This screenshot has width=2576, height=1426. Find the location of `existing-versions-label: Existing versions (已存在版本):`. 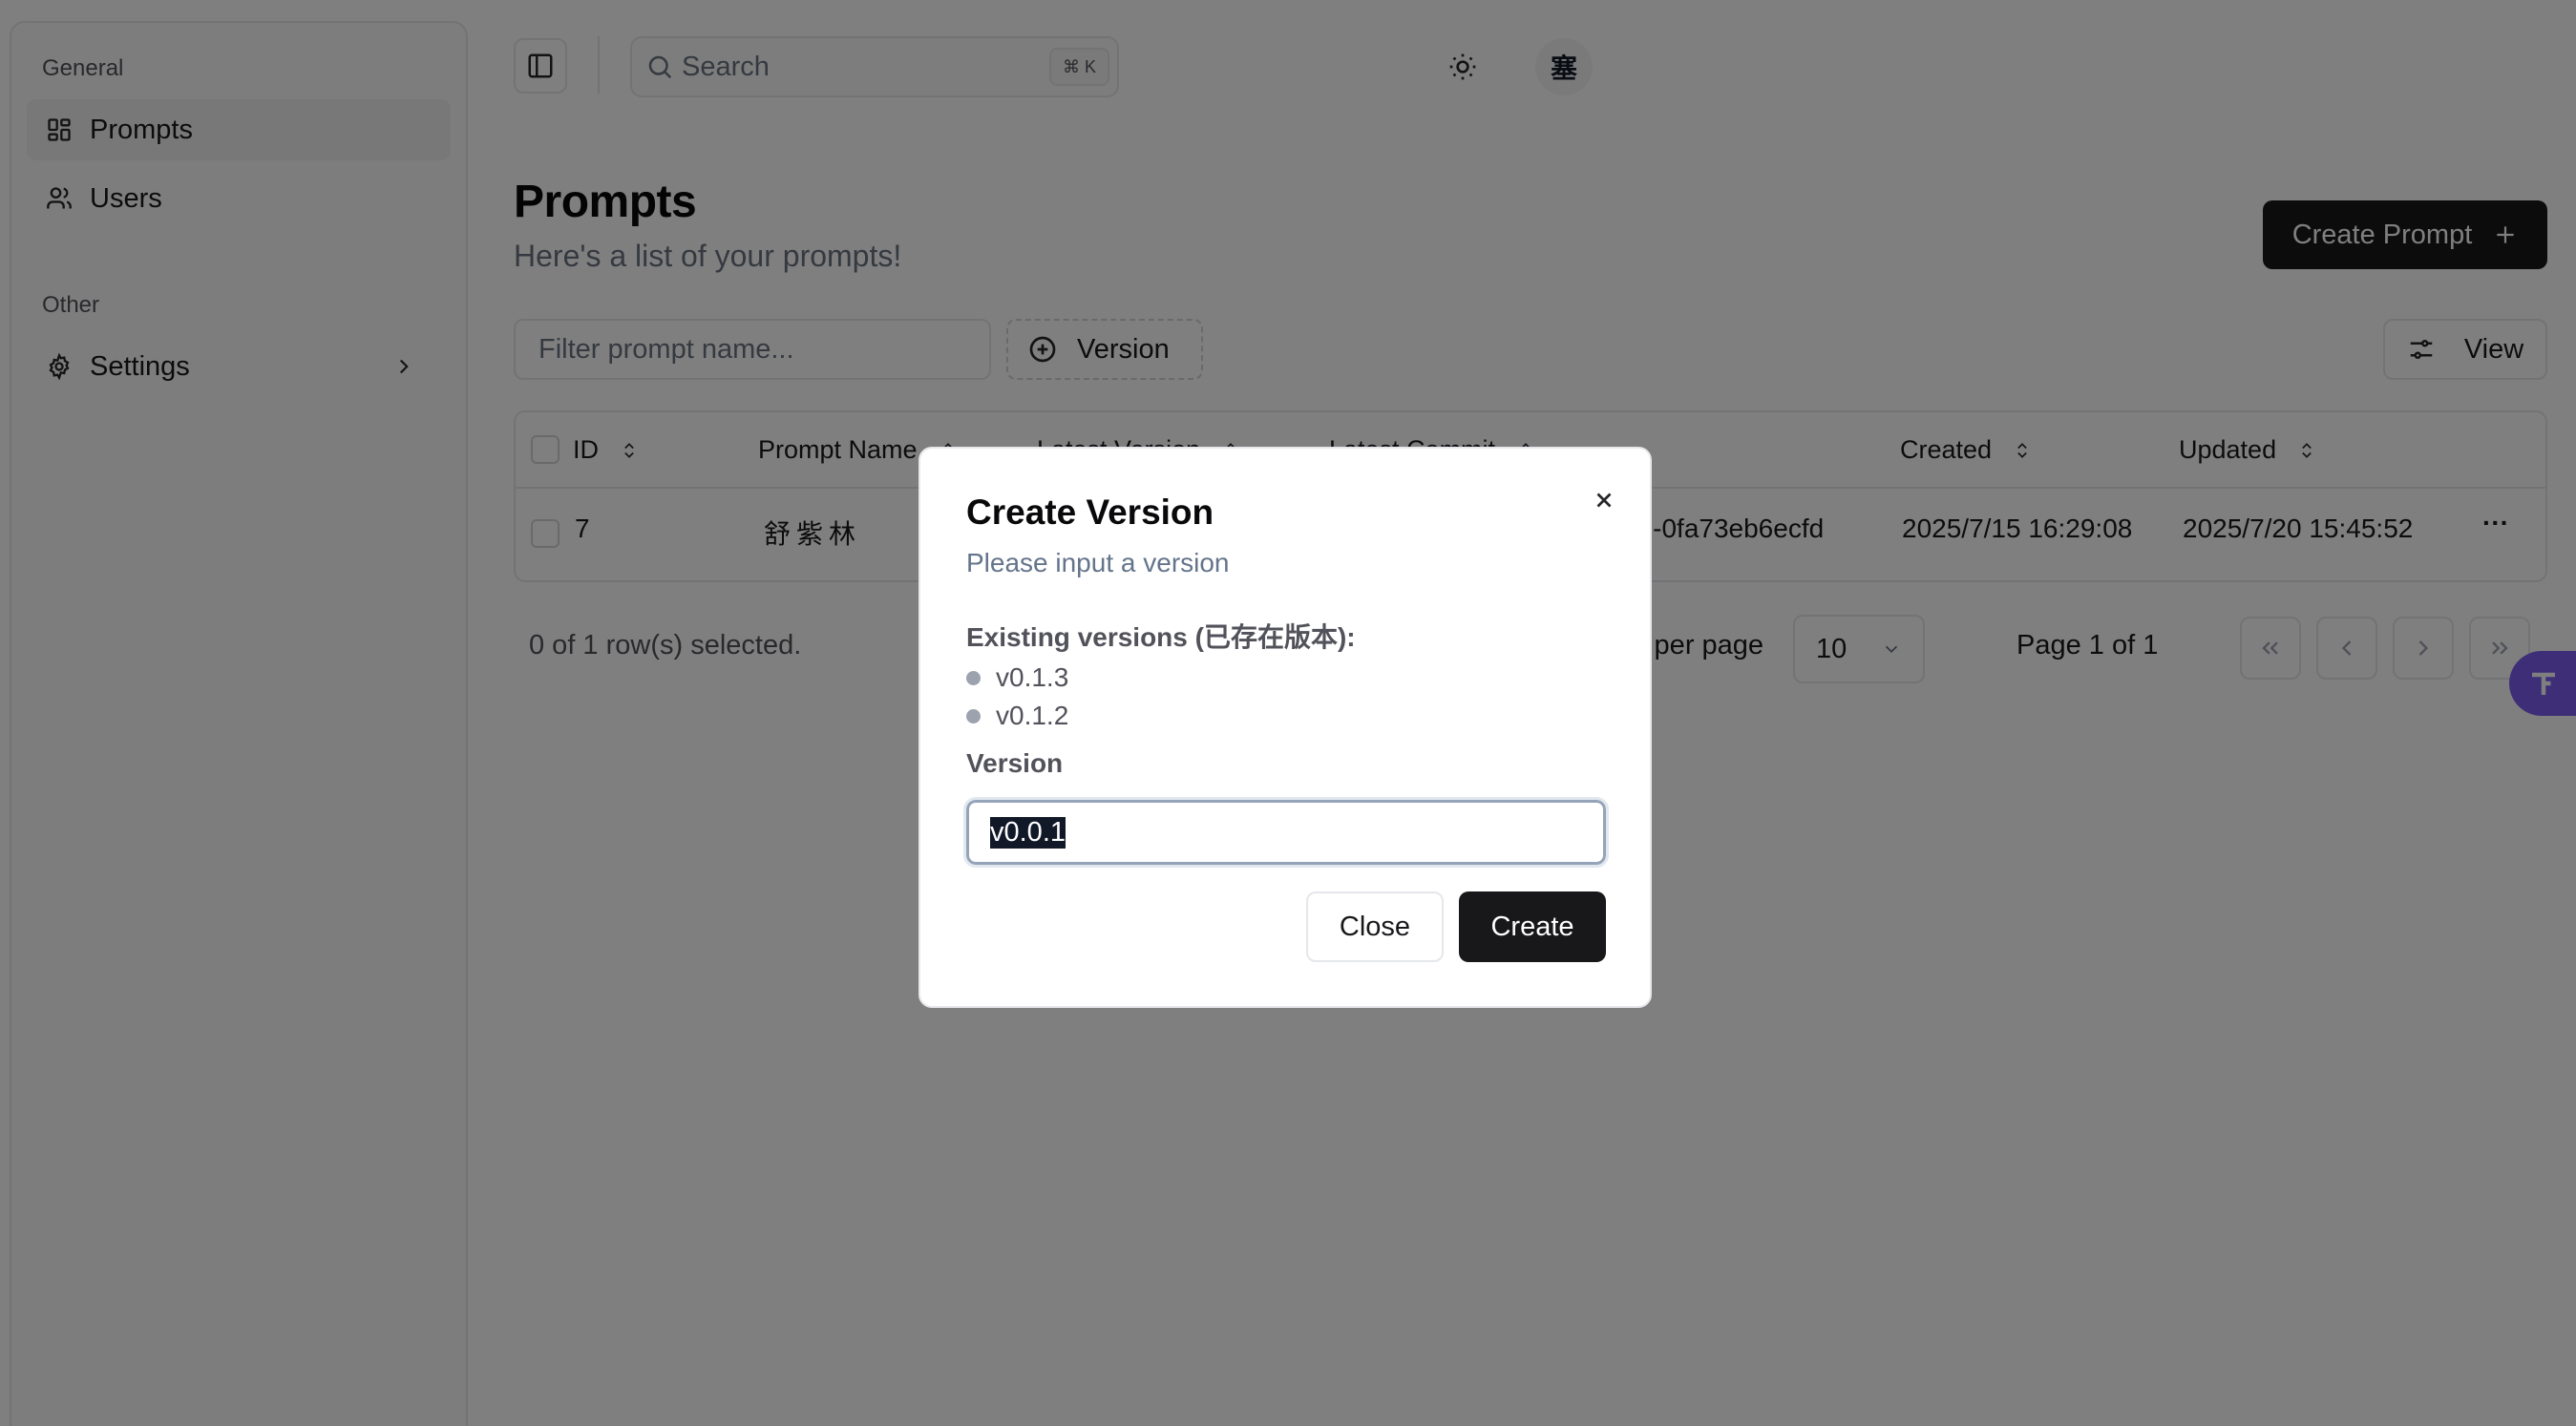

existing-versions-label: Existing versions (已存在版本): is located at coordinates (1161, 637).